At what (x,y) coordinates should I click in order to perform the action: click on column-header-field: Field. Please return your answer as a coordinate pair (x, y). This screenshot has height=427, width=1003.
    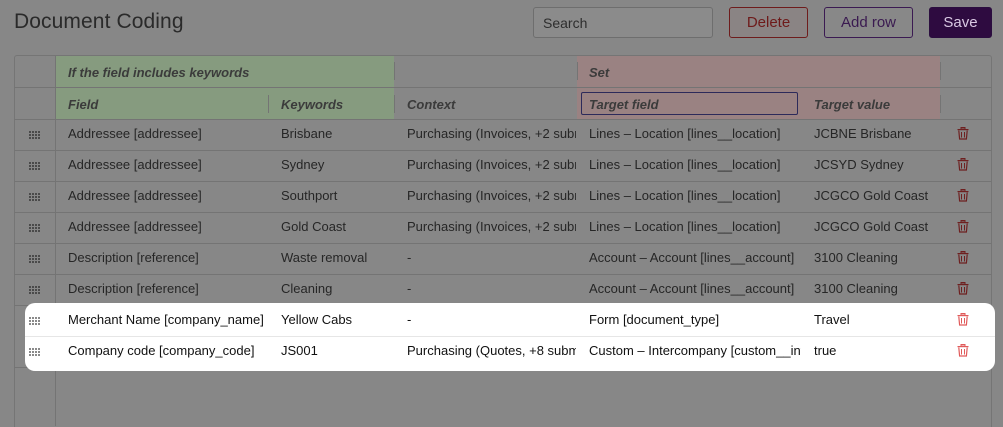
    Looking at the image, I should click on (83, 104).